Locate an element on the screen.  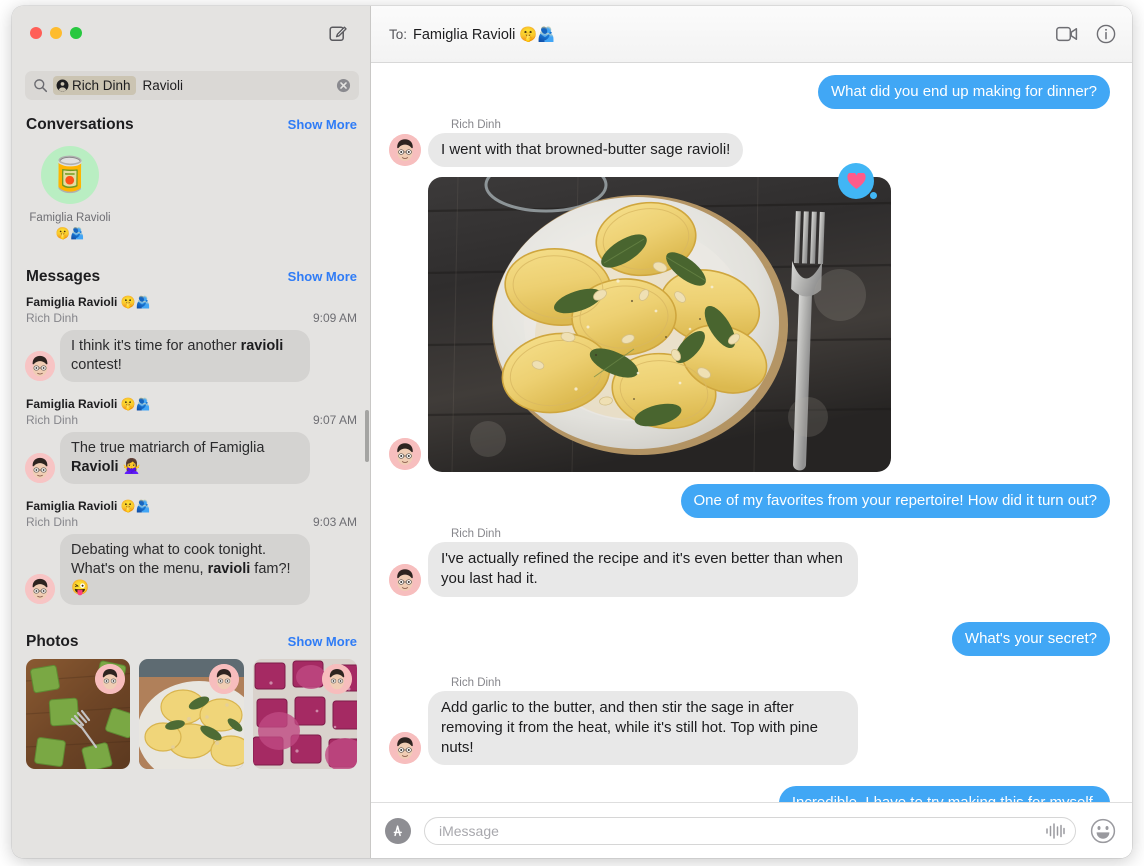
info-circle-icon is located at coordinates (1106, 34).